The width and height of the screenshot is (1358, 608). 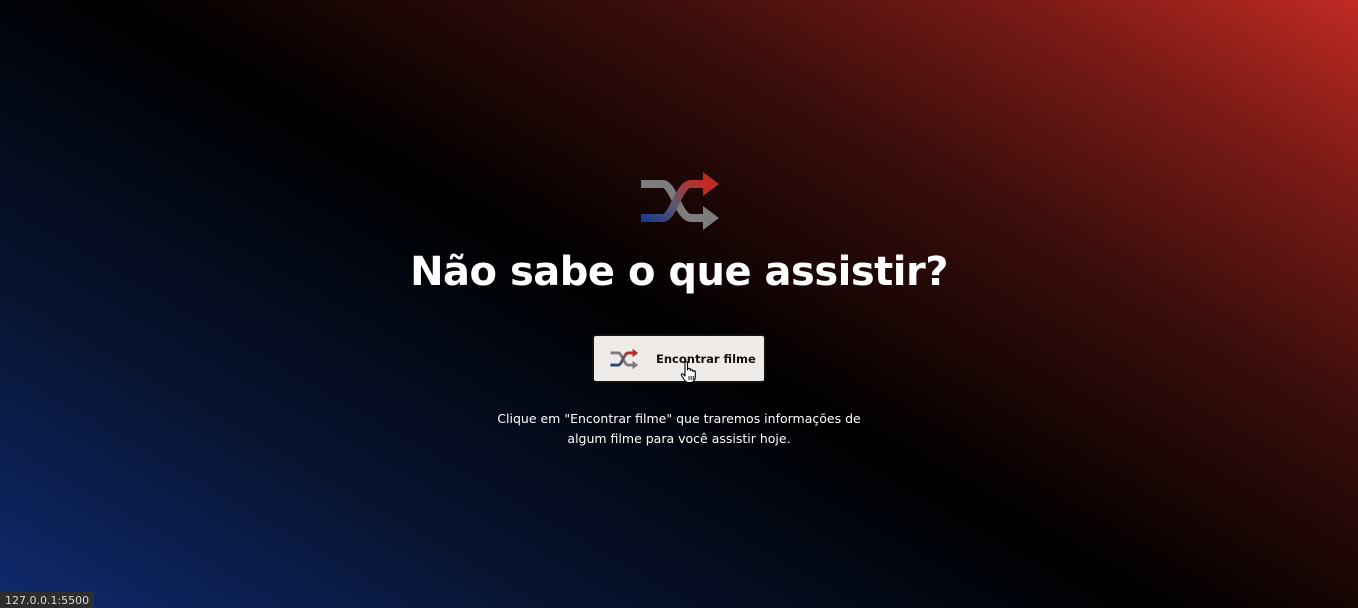 I want to click on page-title: Não sabe o que assistir?, so click(x=679, y=272).